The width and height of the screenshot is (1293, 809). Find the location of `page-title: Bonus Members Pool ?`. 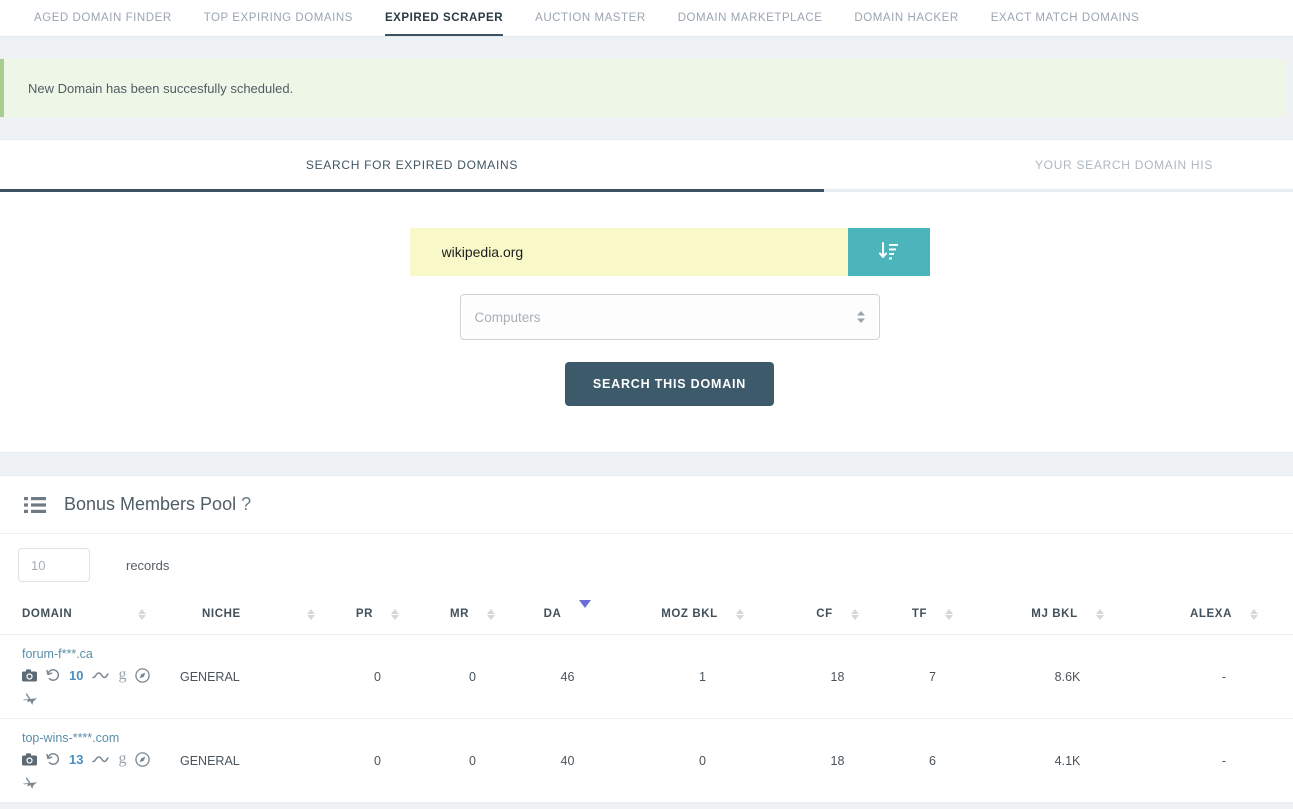

page-title: Bonus Members Pool ? is located at coordinates (157, 504).